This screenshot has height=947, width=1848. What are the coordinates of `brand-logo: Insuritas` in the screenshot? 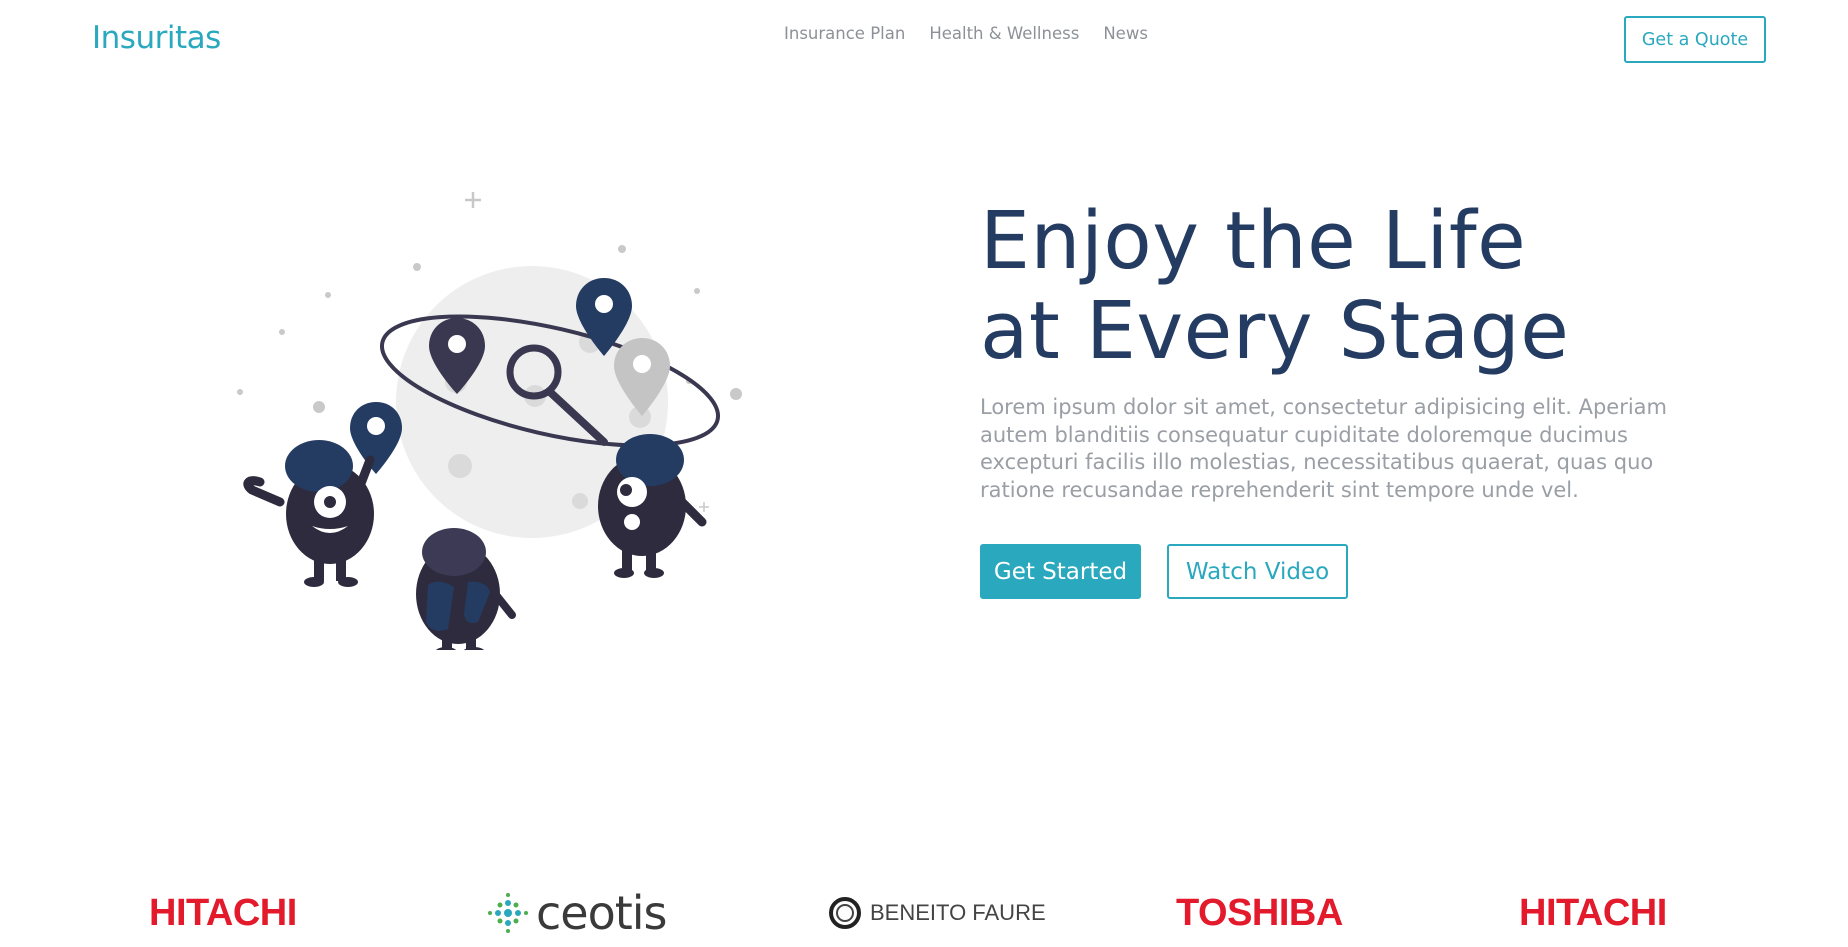 It's located at (156, 38).